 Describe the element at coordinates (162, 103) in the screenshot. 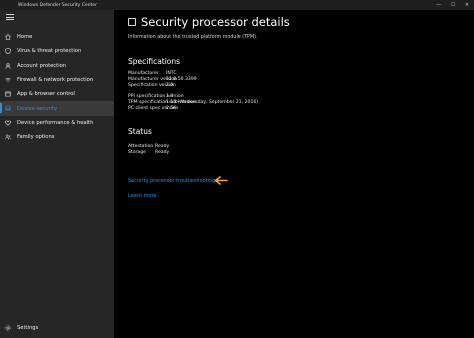

I see `spec-key: TPM specification sub-version` at that location.